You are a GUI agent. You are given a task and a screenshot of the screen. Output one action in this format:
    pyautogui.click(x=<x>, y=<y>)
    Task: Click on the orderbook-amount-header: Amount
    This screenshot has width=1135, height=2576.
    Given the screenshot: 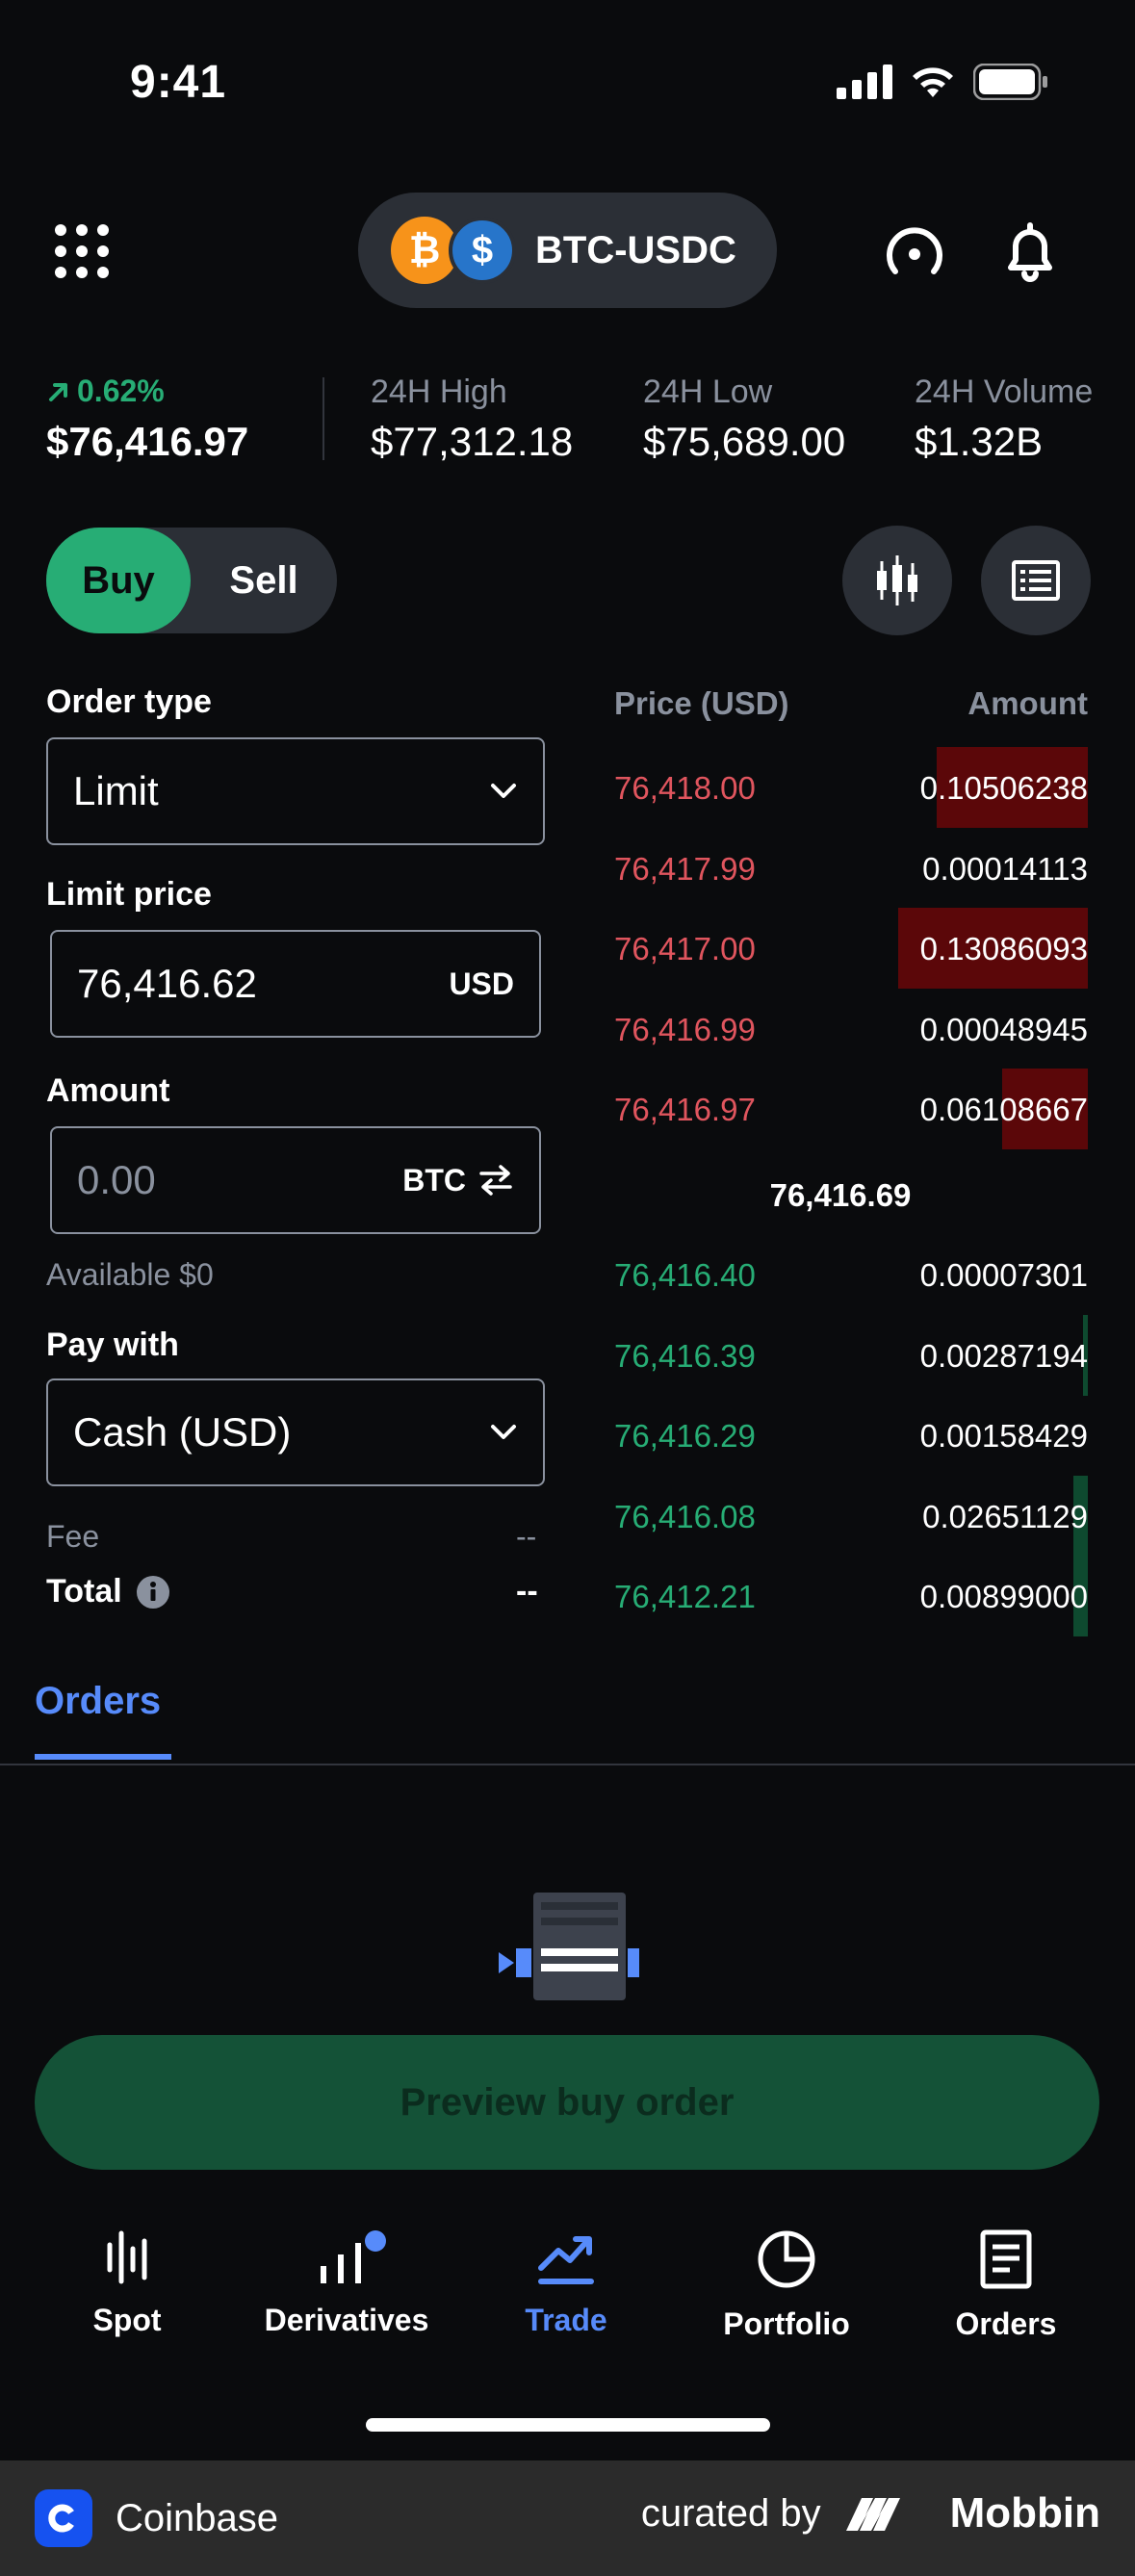 What is the action you would take?
    pyautogui.click(x=1027, y=703)
    